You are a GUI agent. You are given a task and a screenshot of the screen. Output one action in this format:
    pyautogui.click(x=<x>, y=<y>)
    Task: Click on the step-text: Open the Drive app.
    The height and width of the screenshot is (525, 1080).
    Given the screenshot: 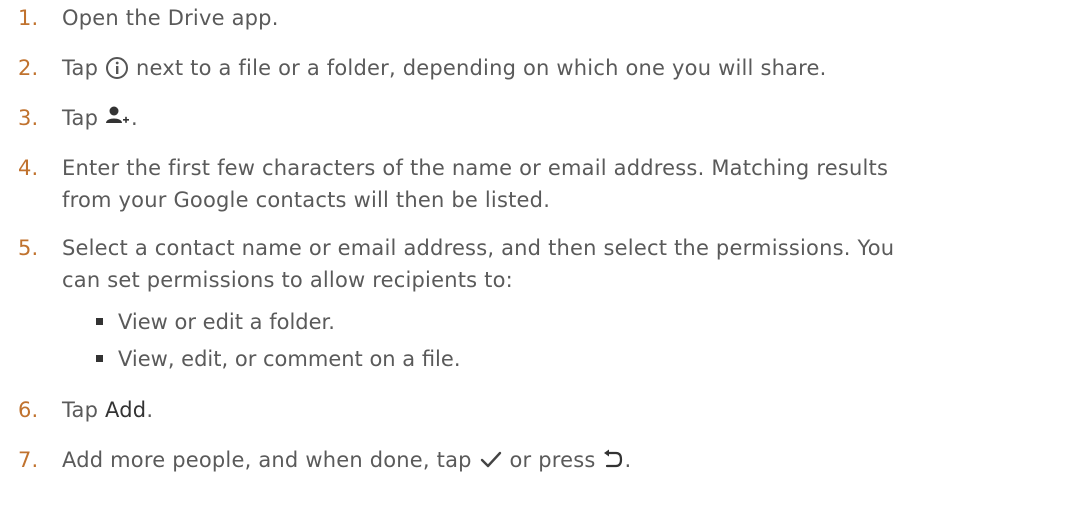 What is the action you would take?
    pyautogui.click(x=170, y=18)
    